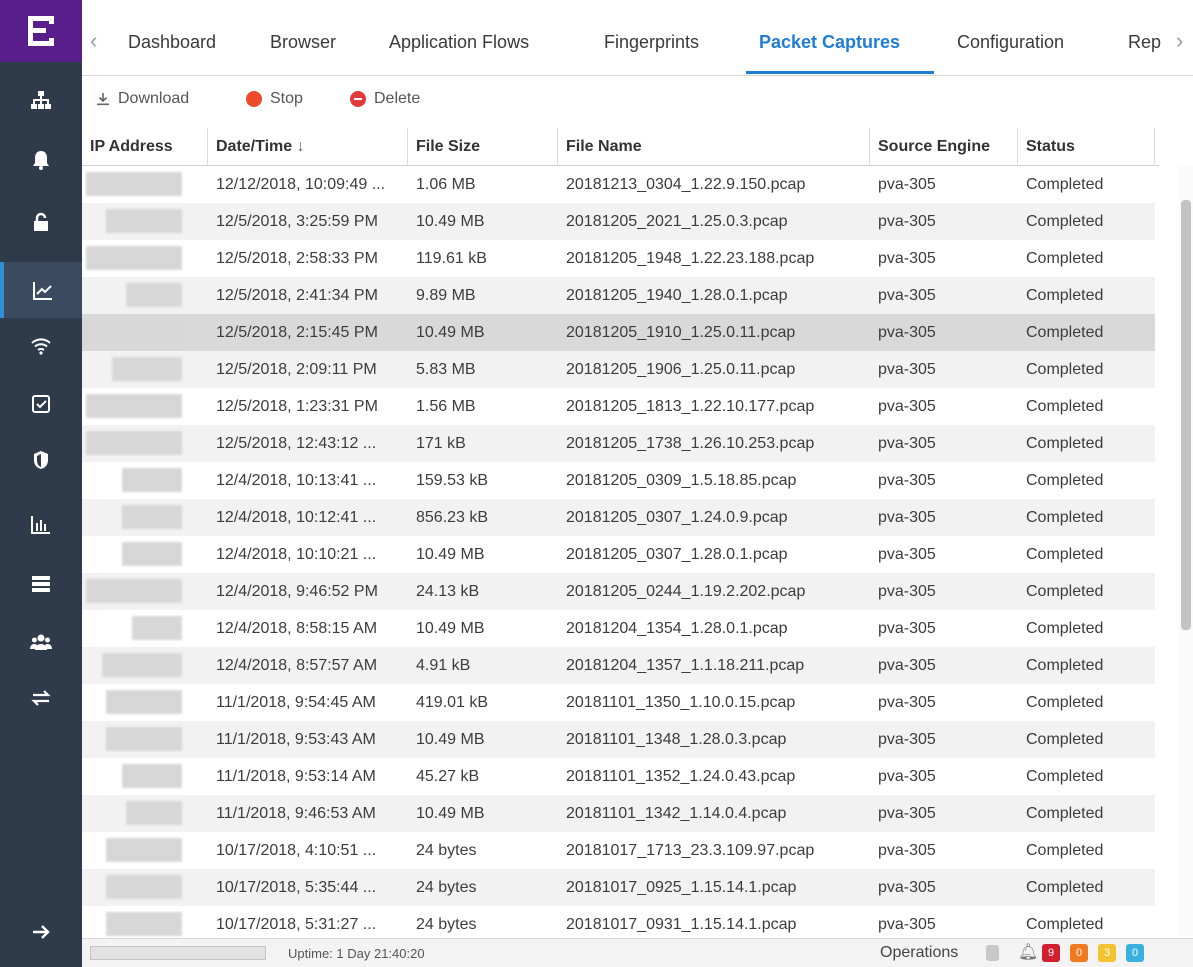 The height and width of the screenshot is (967, 1193). Describe the element at coordinates (142, 99) in the screenshot. I see `download-button: Download` at that location.